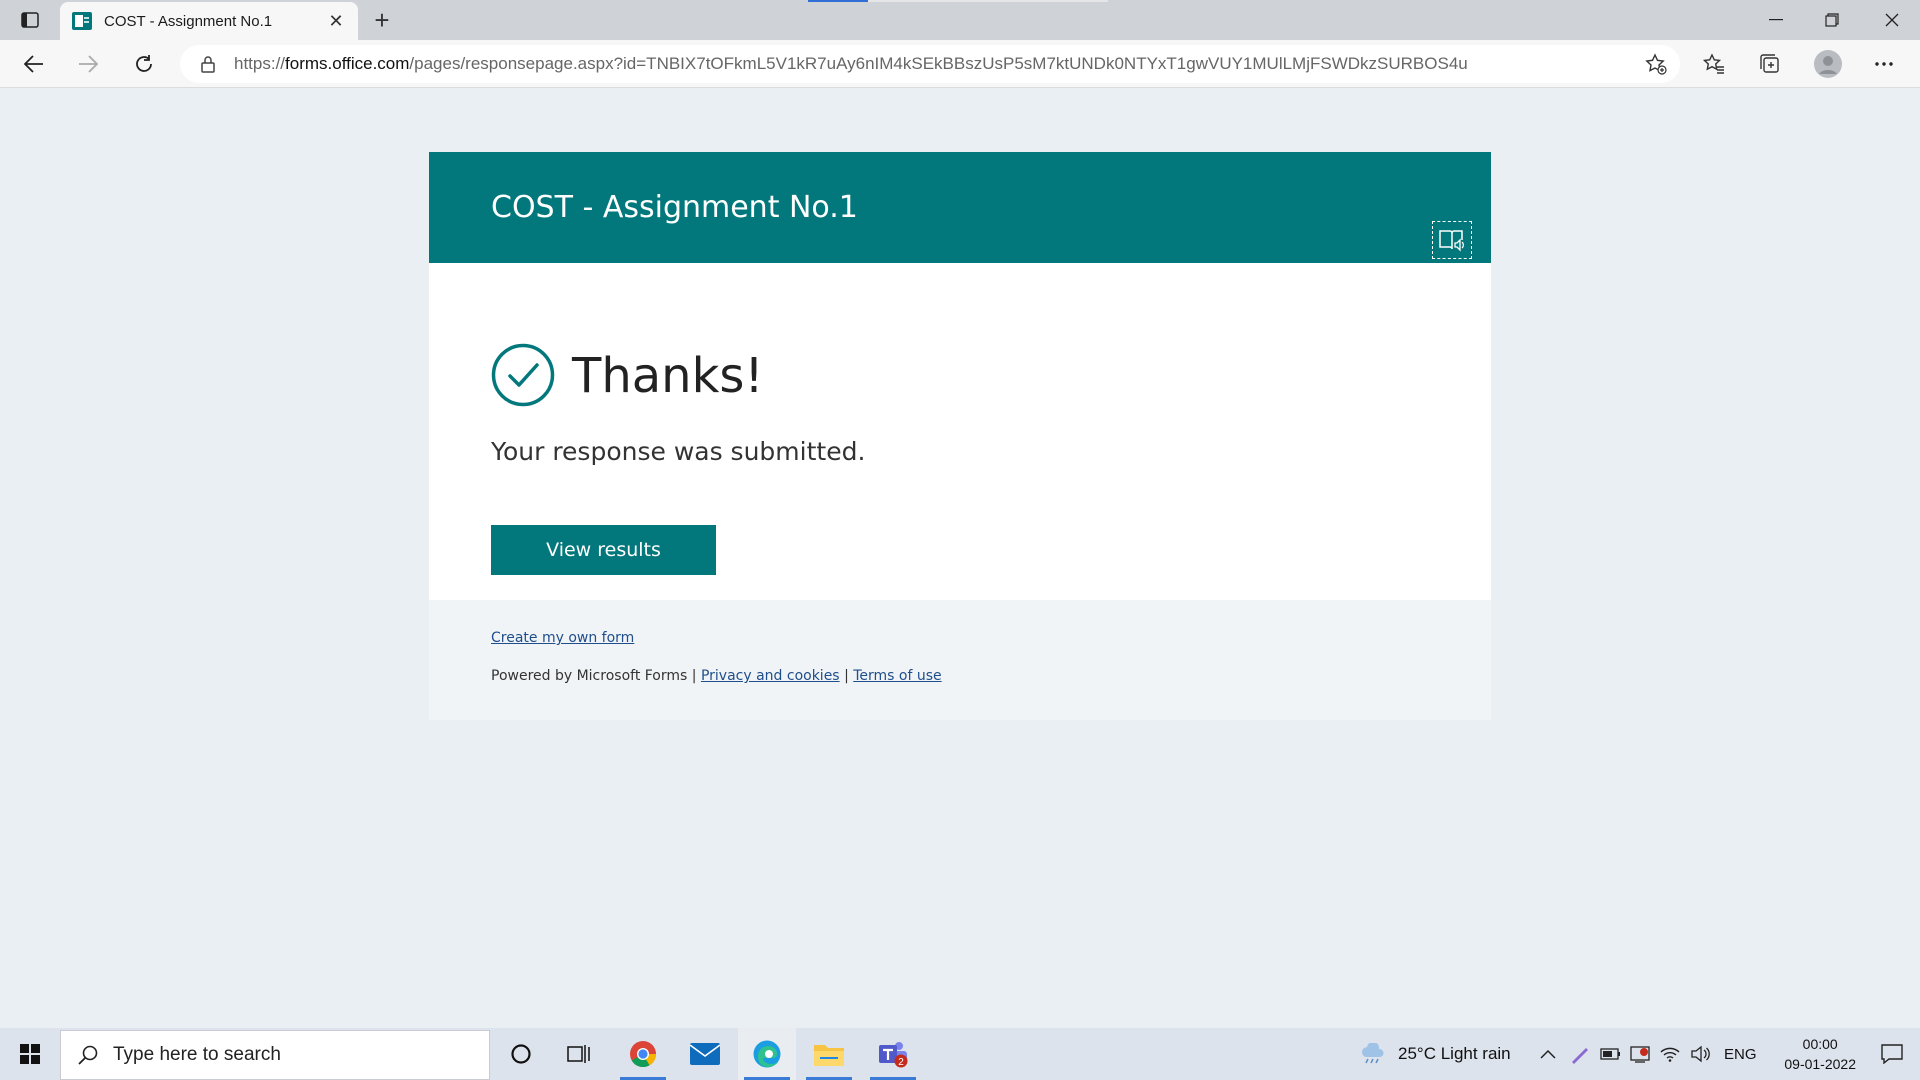 This screenshot has width=1920, height=1080. What do you see at coordinates (1770, 64) in the screenshot?
I see `collections-icon` at bounding box center [1770, 64].